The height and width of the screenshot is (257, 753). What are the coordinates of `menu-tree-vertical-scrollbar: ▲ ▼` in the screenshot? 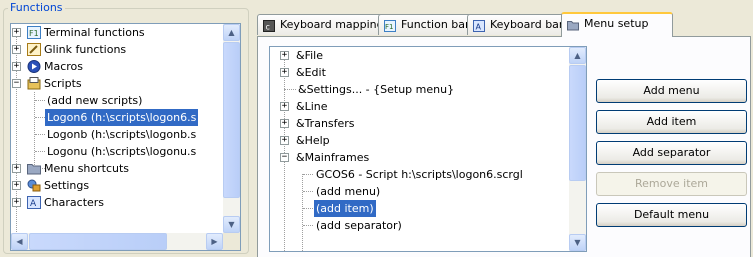 It's located at (577, 149).